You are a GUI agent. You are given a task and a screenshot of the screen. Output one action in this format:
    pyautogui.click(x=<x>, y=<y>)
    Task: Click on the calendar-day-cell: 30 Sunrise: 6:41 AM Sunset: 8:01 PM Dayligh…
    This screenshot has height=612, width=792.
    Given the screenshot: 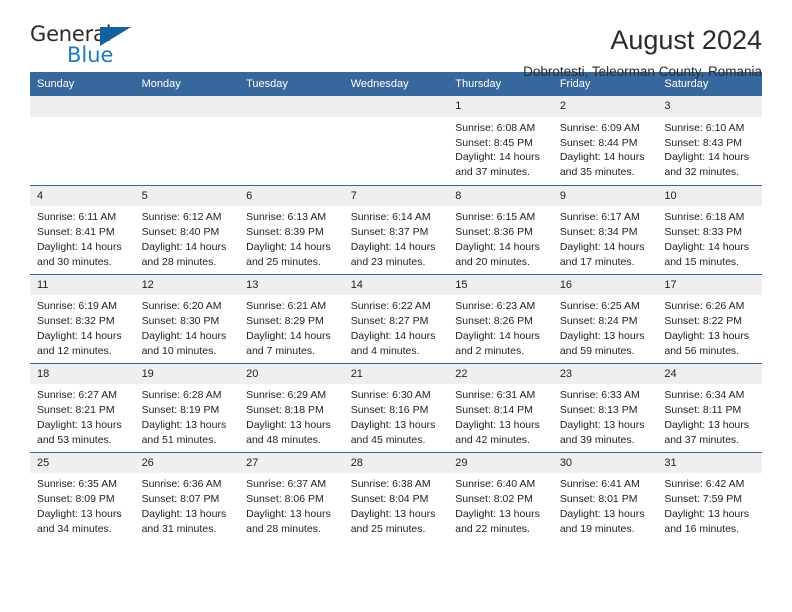 What is the action you would take?
    pyautogui.click(x=605, y=496)
    